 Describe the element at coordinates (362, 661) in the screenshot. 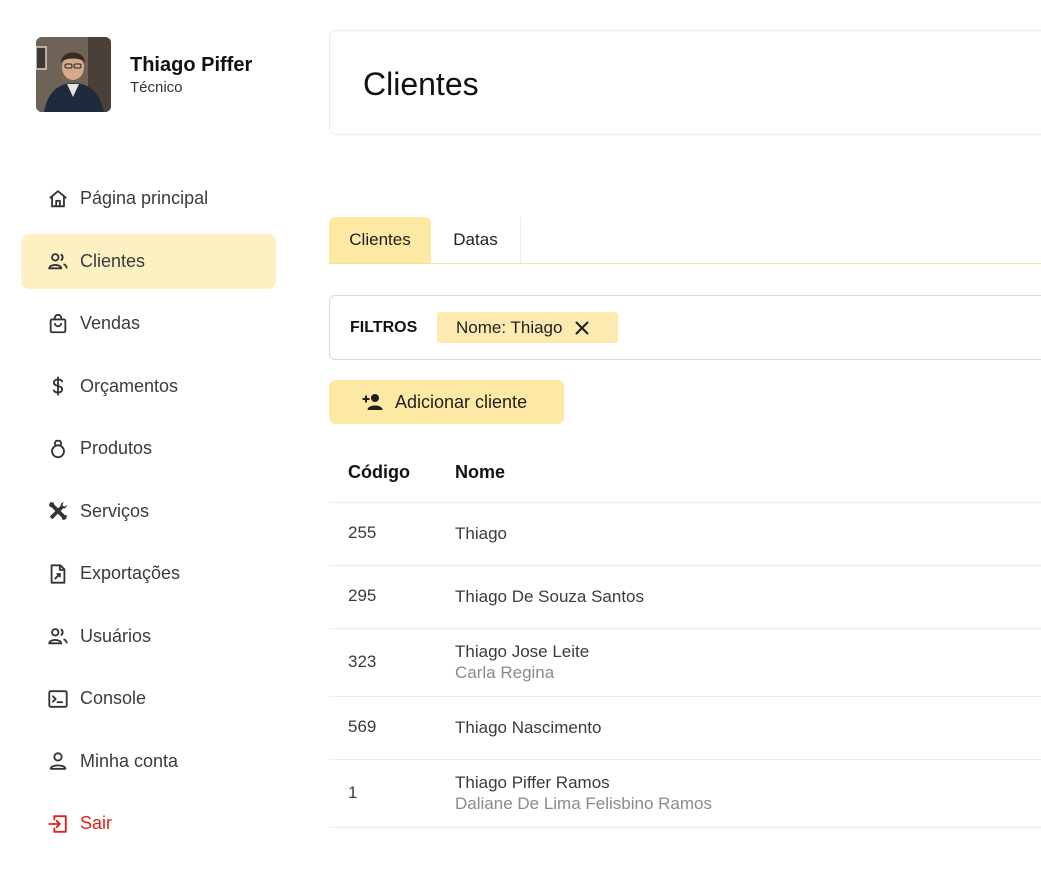

I see `row-code: 323` at that location.